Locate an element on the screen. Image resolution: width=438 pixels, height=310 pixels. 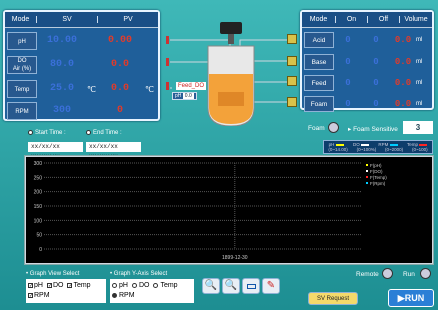
rectangle-icon is located at coordinates (251, 286).